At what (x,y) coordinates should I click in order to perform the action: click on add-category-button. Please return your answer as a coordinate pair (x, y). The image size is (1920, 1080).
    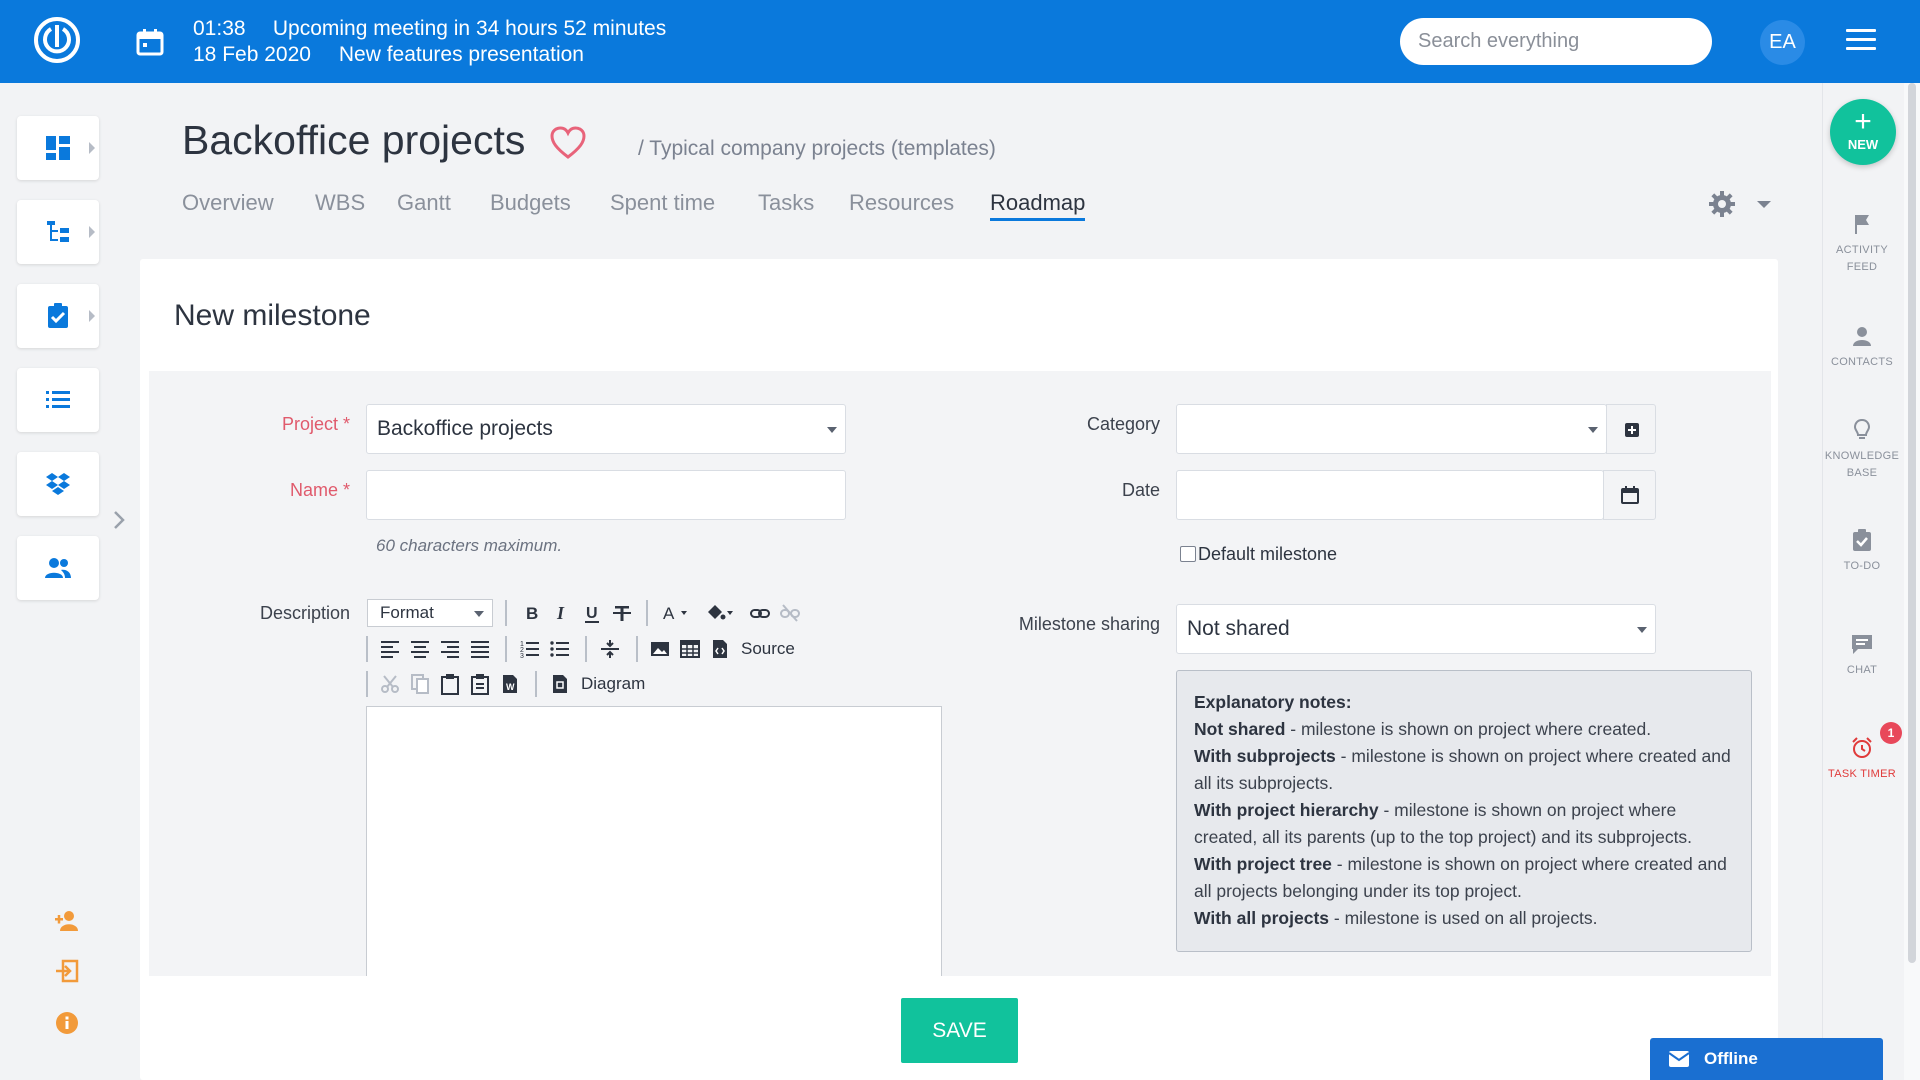
    Looking at the image, I should click on (1631, 429).